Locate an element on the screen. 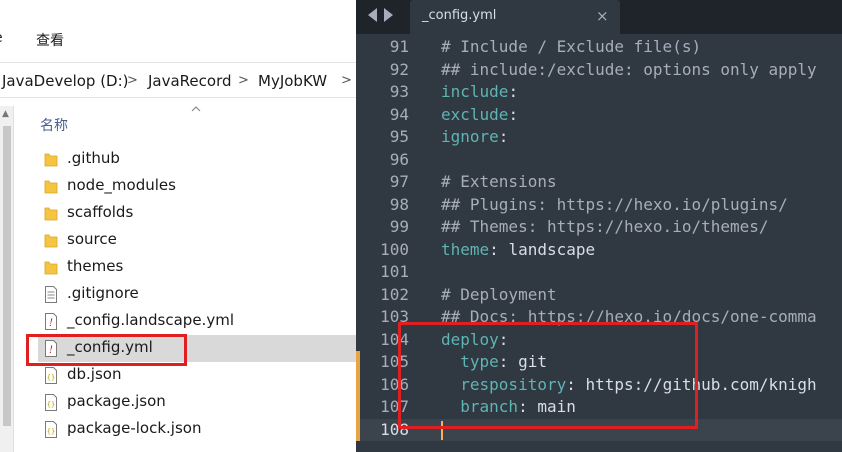 The height and width of the screenshot is (452, 842). code-token: # Deployment is located at coordinates (499, 294).